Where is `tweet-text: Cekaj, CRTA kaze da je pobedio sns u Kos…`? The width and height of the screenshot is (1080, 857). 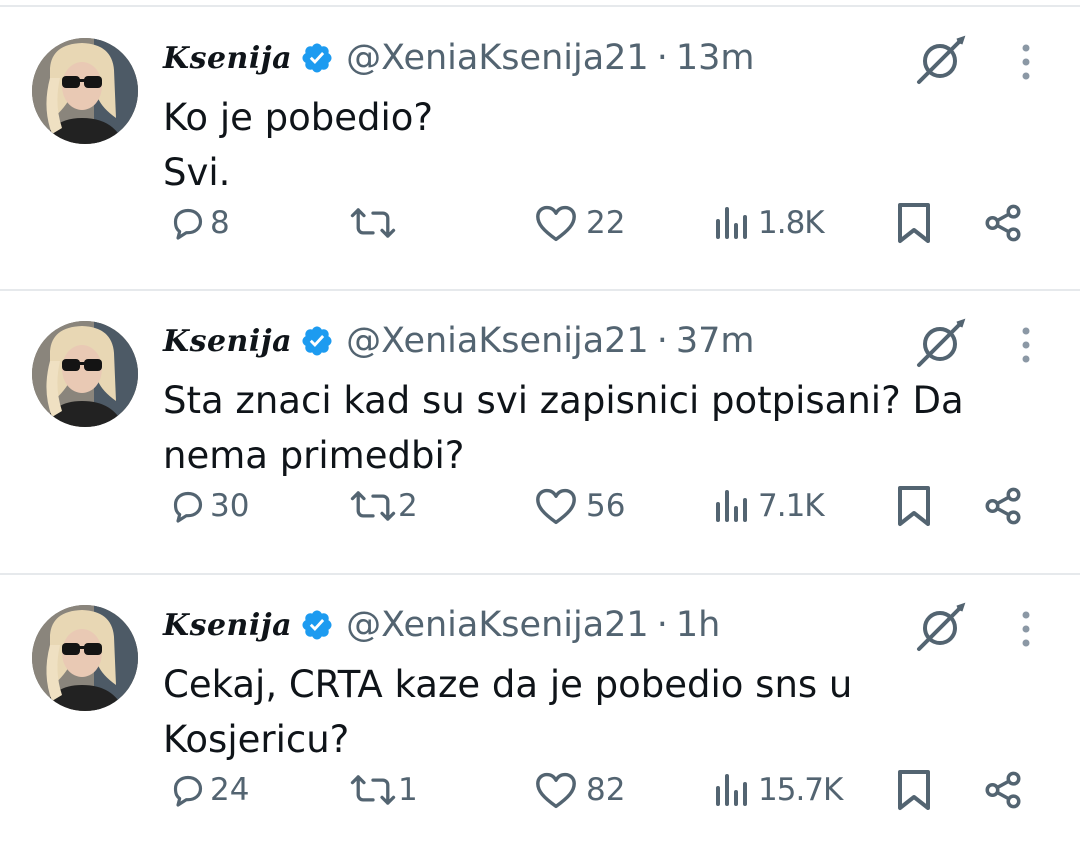
tweet-text: Cekaj, CRTA kaze da je pobedio sns u Kos… is located at coordinates (508, 712).